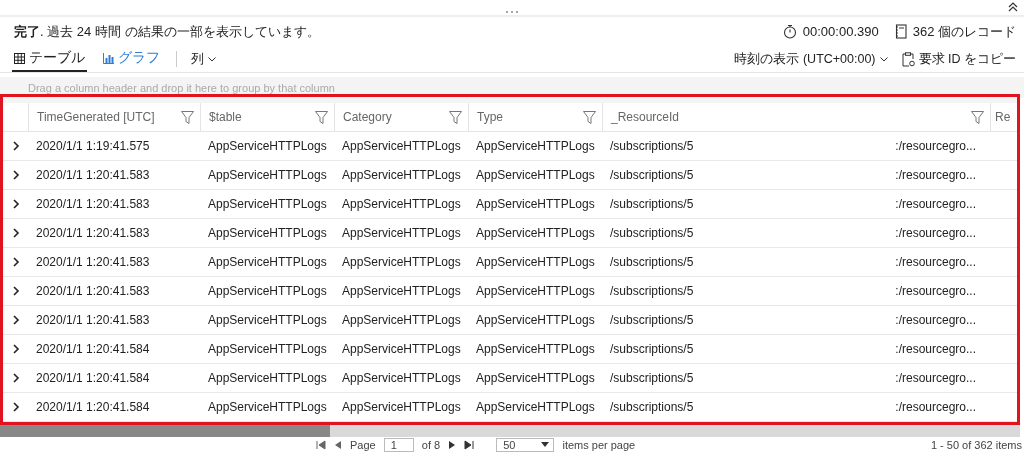 This screenshot has width=1024, height=453. What do you see at coordinates (363, 444) in the screenshot?
I see `page-label: Page` at bounding box center [363, 444].